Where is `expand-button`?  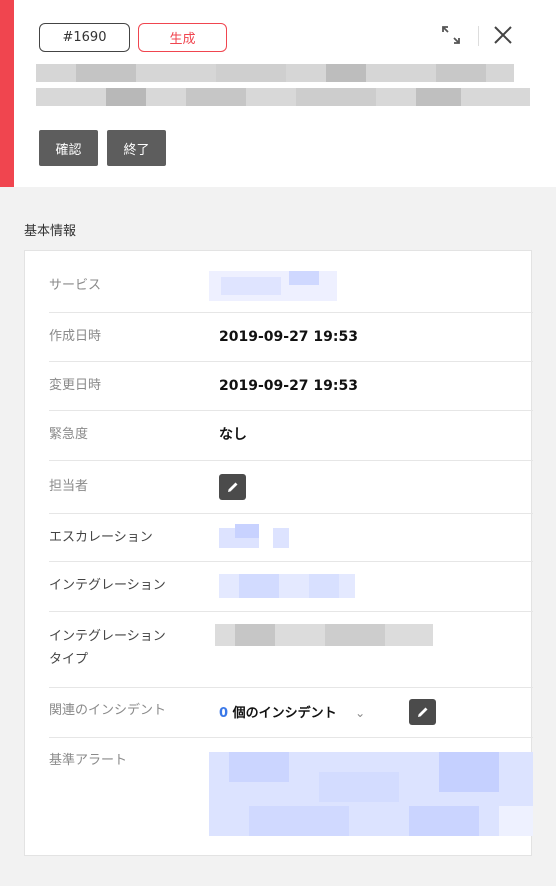 expand-button is located at coordinates (451, 35).